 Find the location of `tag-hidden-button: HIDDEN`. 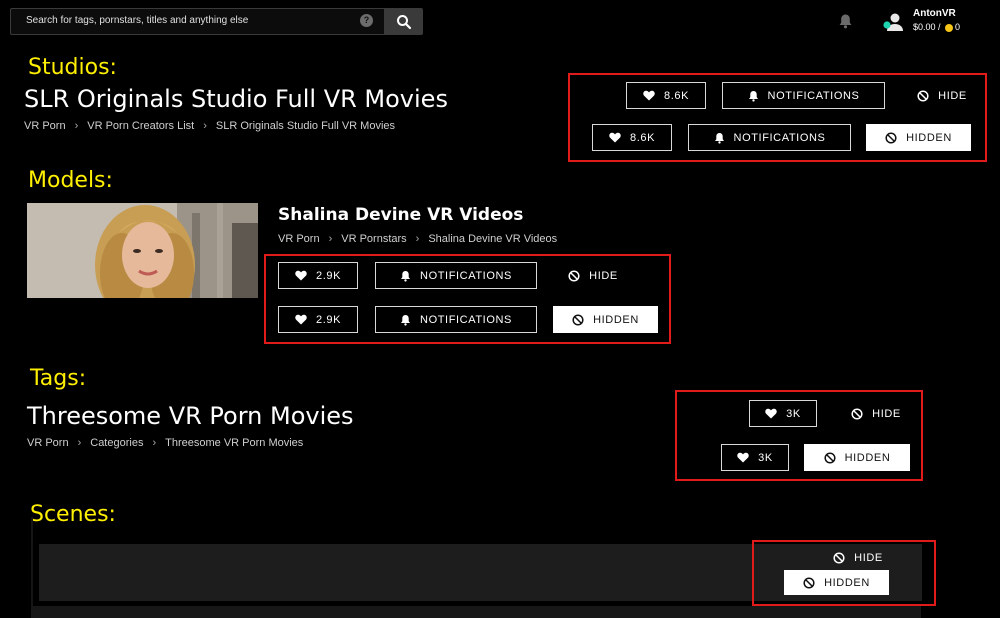

tag-hidden-button: HIDDEN is located at coordinates (857, 457).